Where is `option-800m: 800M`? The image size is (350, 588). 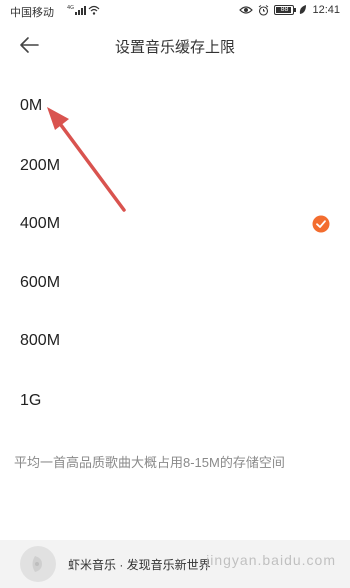 option-800m: 800M is located at coordinates (175, 341).